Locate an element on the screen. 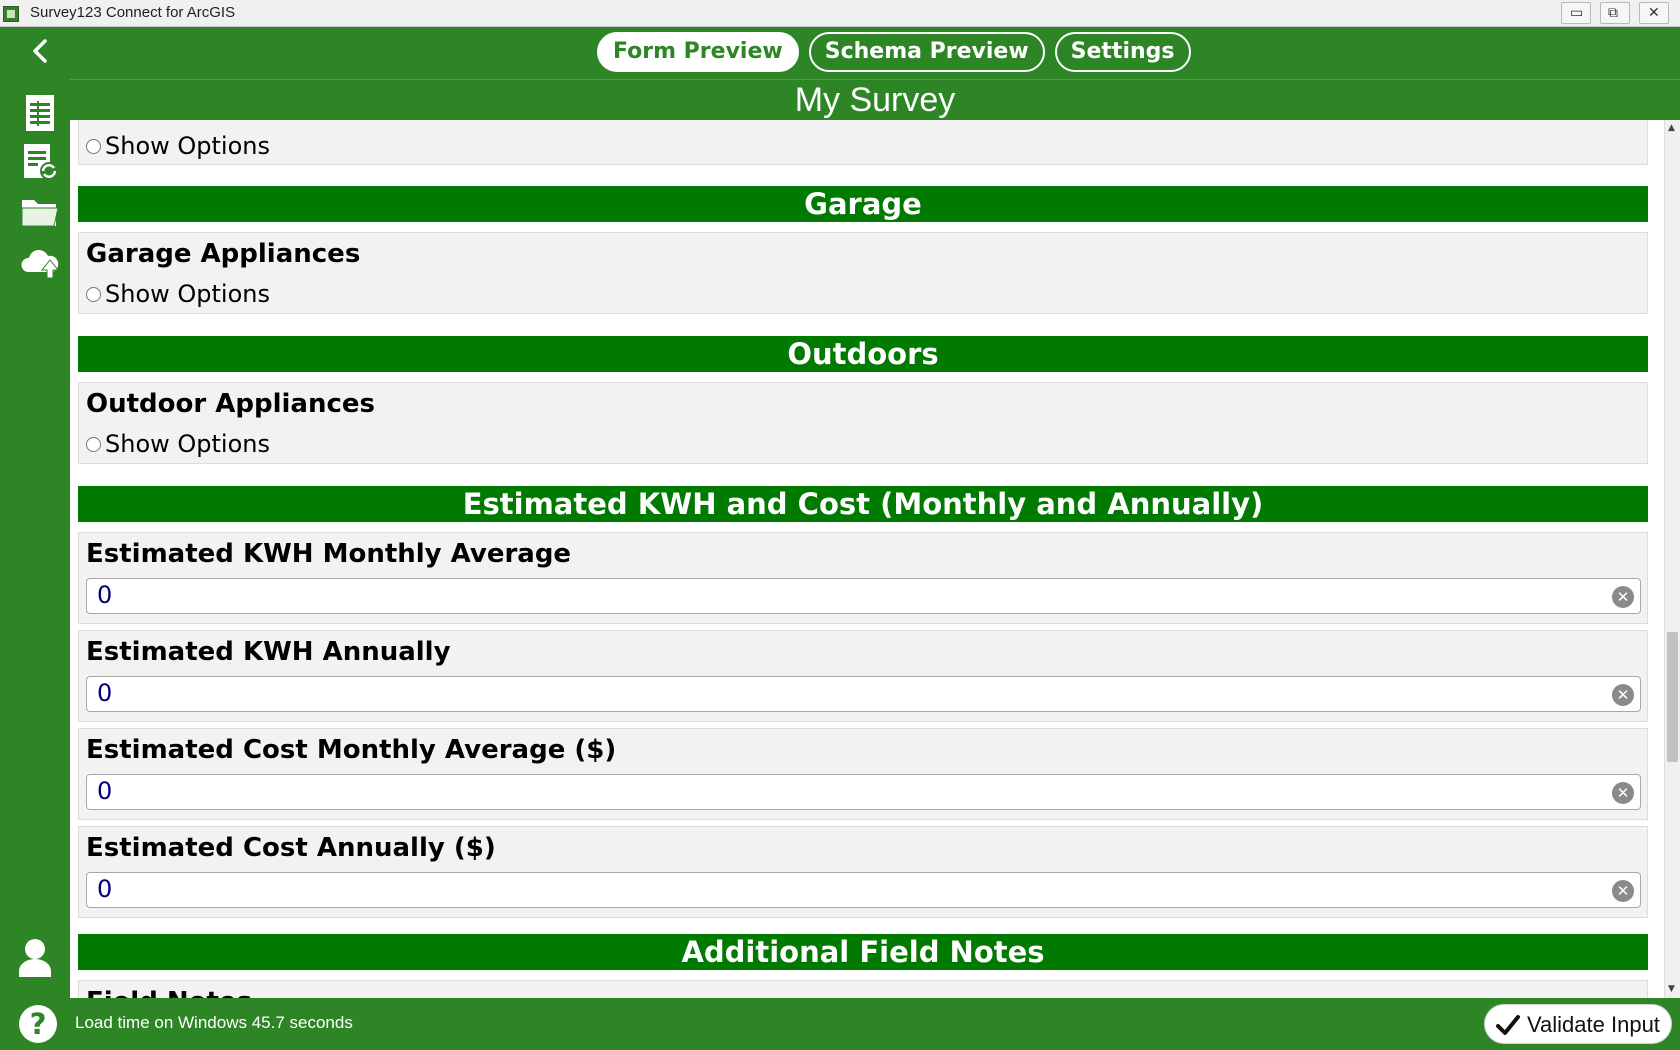 The image size is (1680, 1050). tab-schema-preview: Schema Preview is located at coordinates (926, 52).